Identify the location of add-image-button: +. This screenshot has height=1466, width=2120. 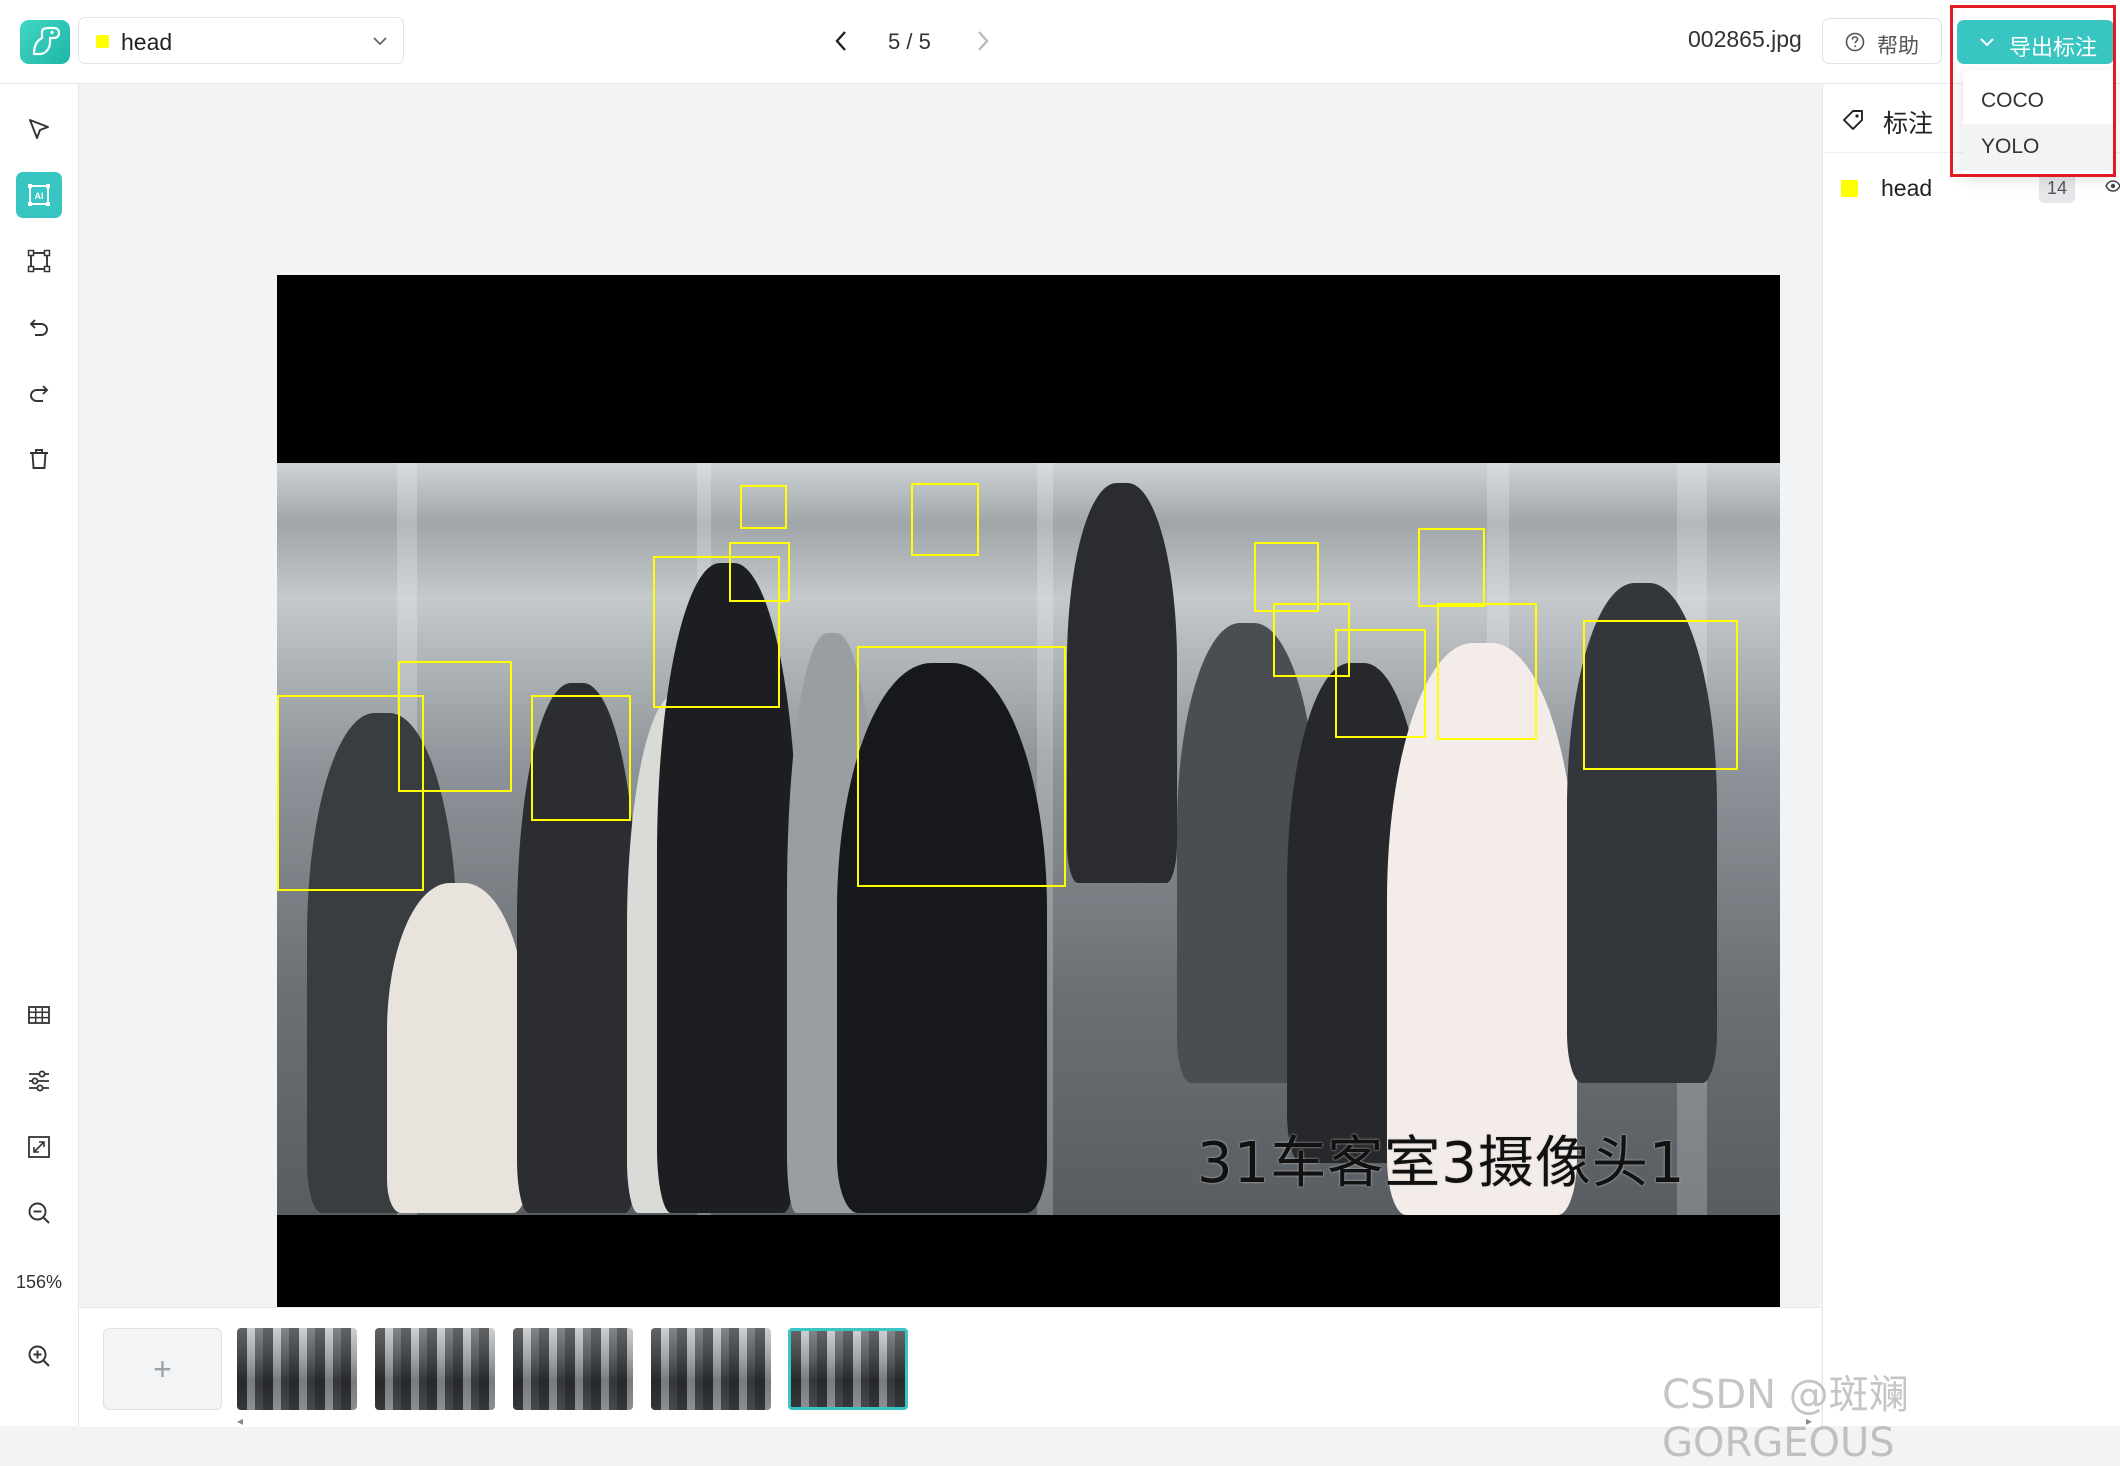
(162, 1369).